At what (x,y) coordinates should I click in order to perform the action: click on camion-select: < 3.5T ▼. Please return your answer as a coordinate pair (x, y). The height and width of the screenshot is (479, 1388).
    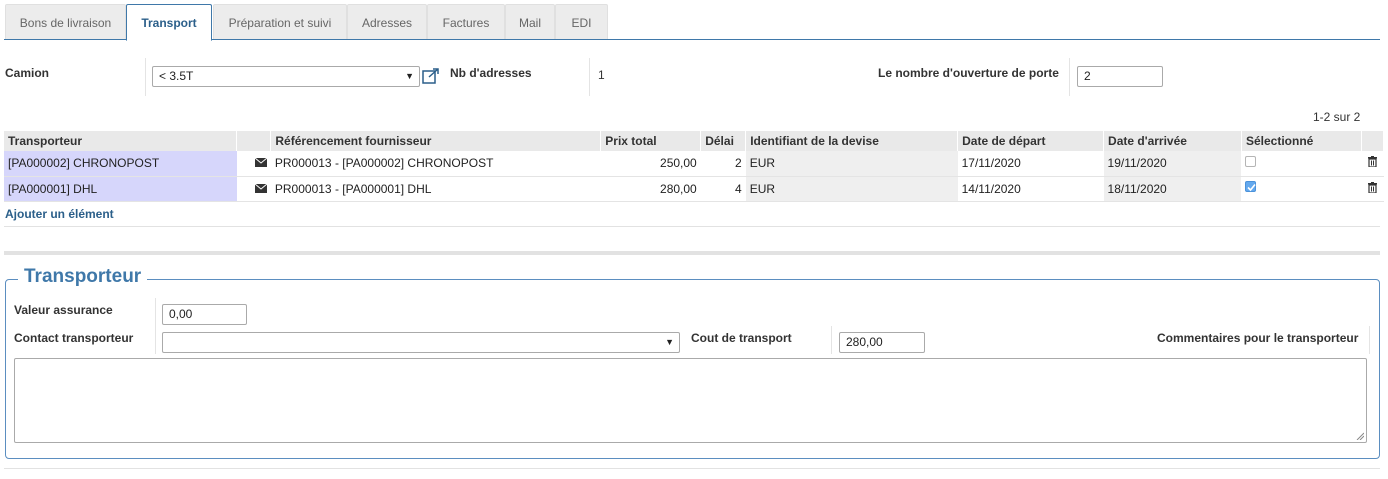
    Looking at the image, I should click on (286, 76).